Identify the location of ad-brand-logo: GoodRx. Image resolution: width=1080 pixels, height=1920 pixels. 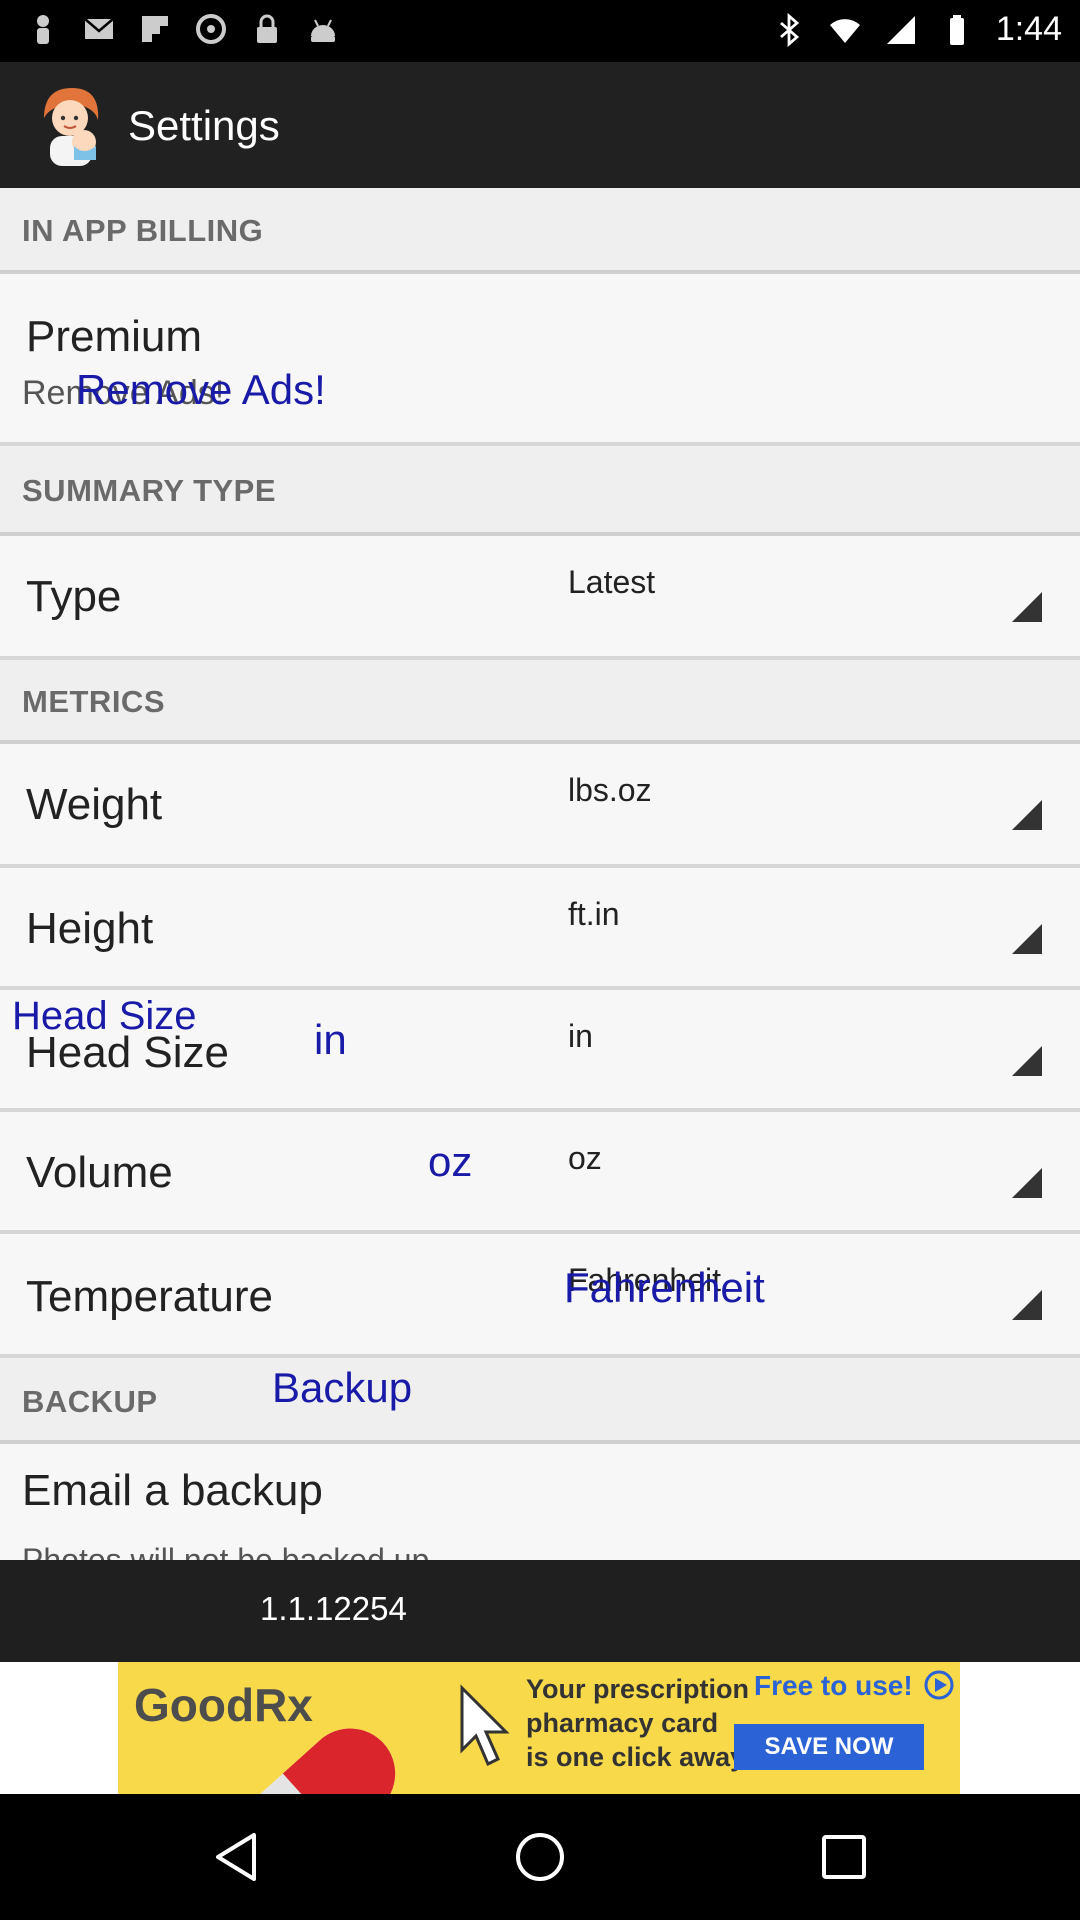
(223, 1705).